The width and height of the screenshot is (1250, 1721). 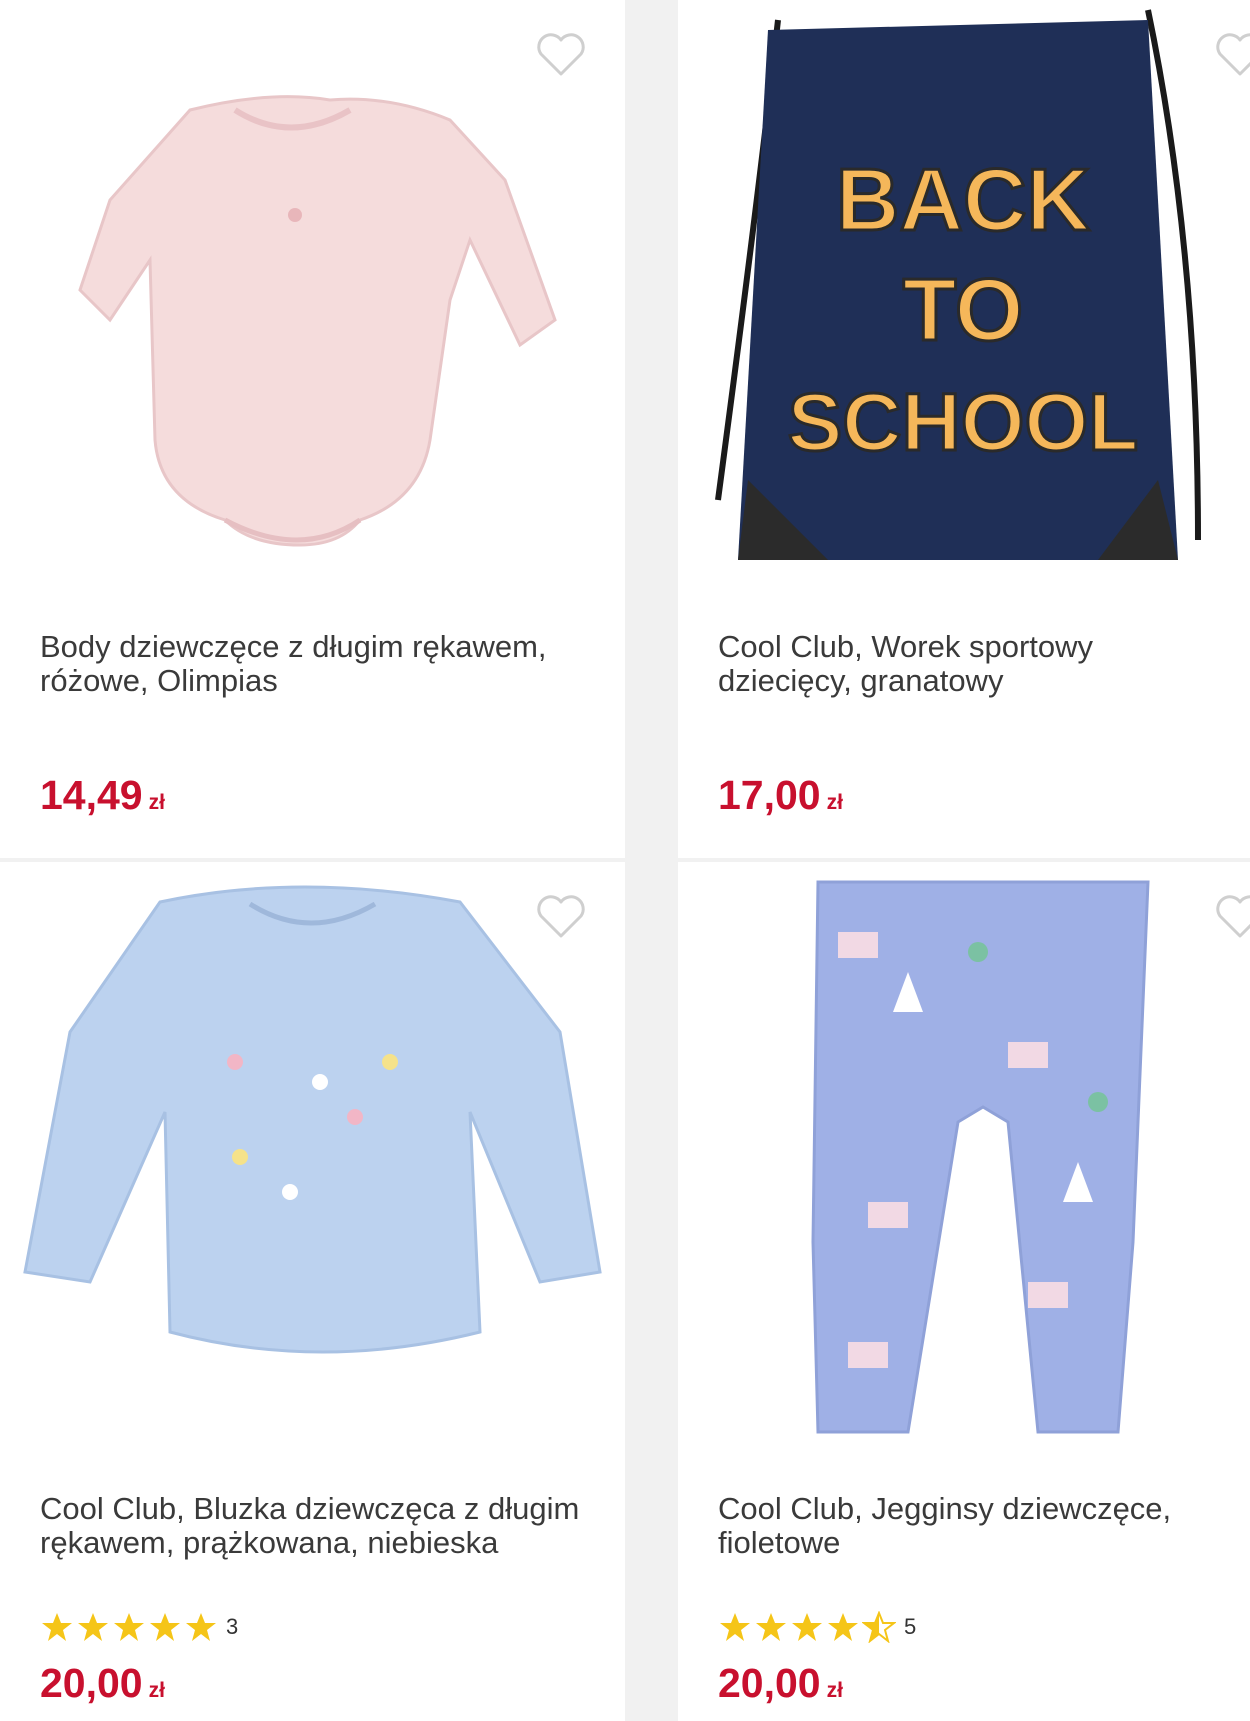 I want to click on product-rating: 5, so click(x=817, y=1627).